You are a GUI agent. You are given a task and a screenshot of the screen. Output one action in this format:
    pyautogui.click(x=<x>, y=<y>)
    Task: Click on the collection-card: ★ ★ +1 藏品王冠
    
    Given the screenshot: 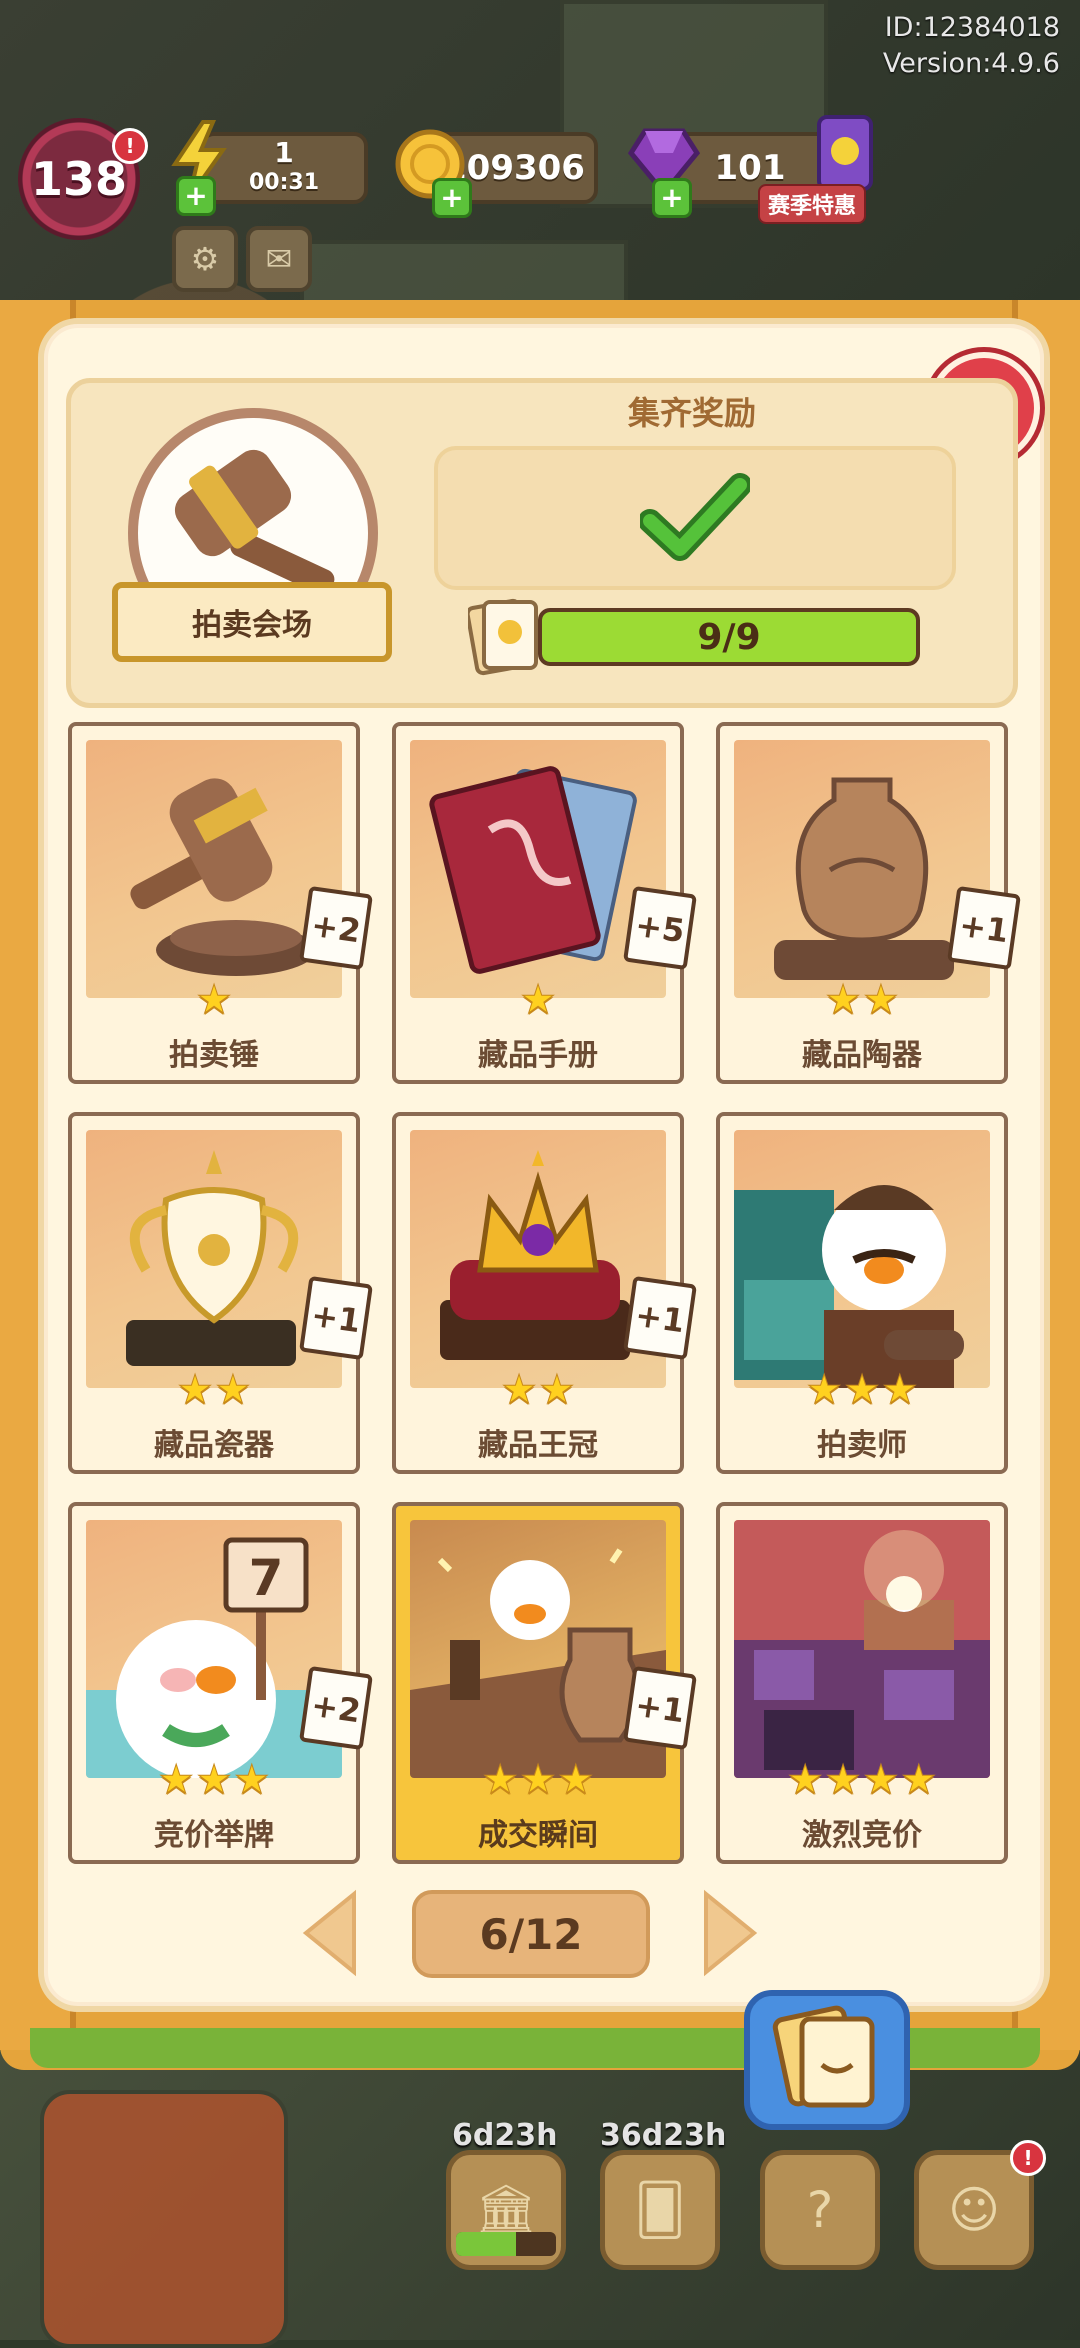 What is the action you would take?
    pyautogui.click(x=544, y=1293)
    